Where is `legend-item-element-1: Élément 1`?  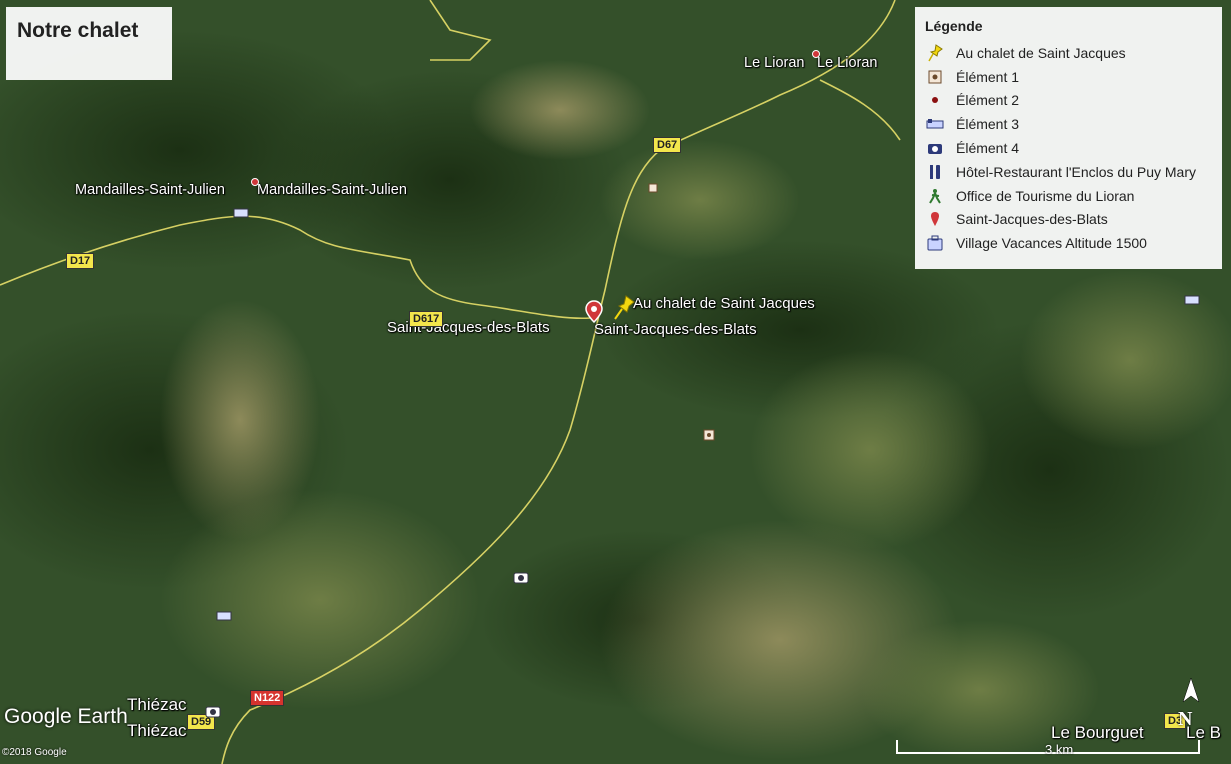
legend-item-element-1: Élément 1 is located at coordinates (1068, 77).